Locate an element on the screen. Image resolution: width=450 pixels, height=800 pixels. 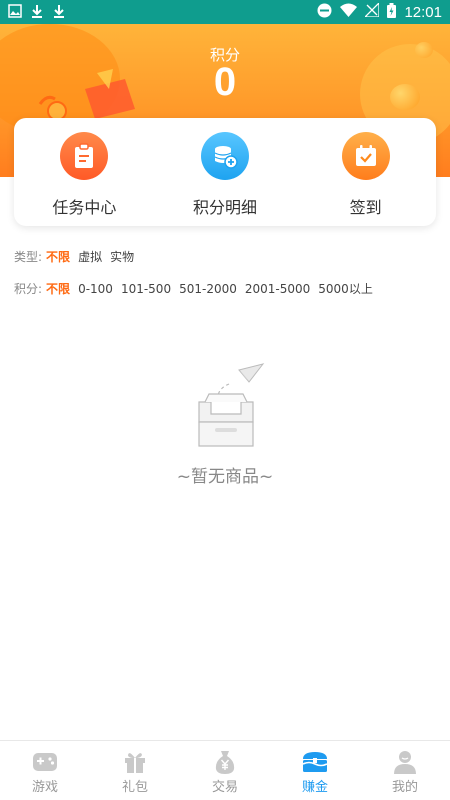
user-icon is located at coordinates (405, 762).